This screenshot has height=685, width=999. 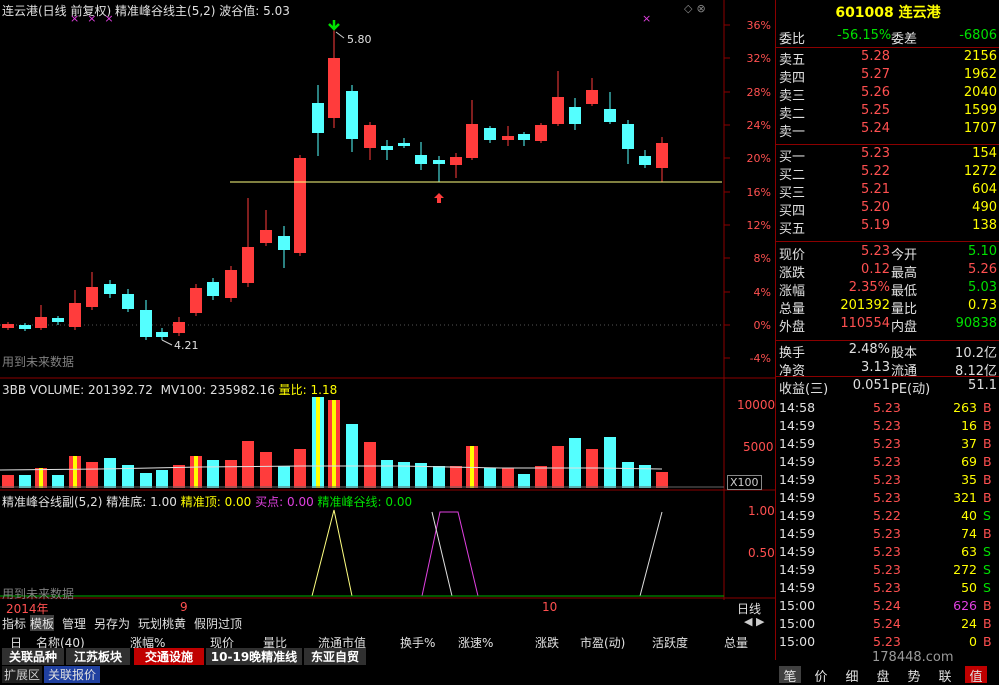 I want to click on tick-row: 14:59 5.23 50 S, so click(x=888, y=589).